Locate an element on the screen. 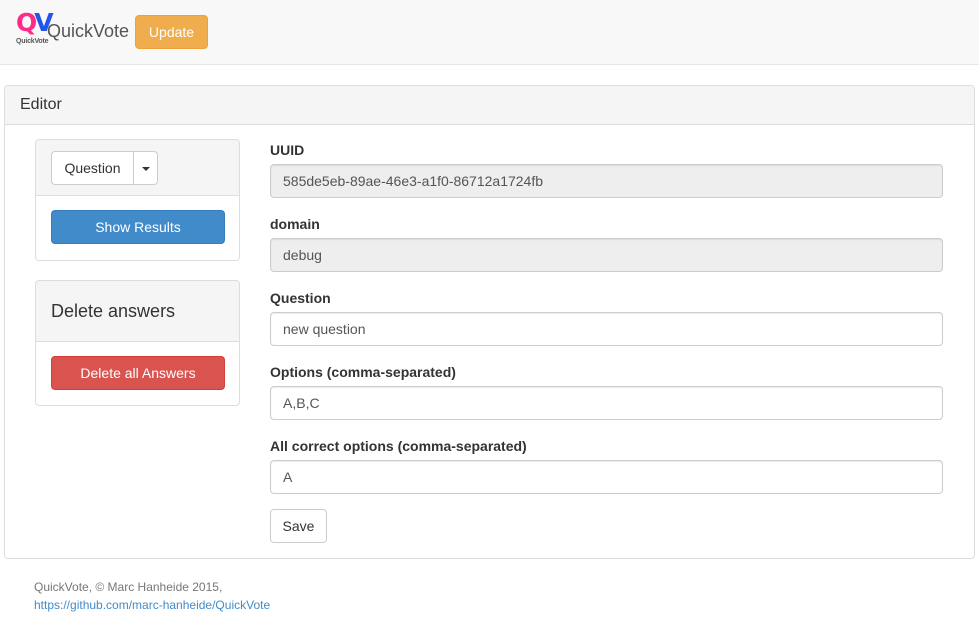 The width and height of the screenshot is (979, 617). update-button: Update is located at coordinates (171, 32).